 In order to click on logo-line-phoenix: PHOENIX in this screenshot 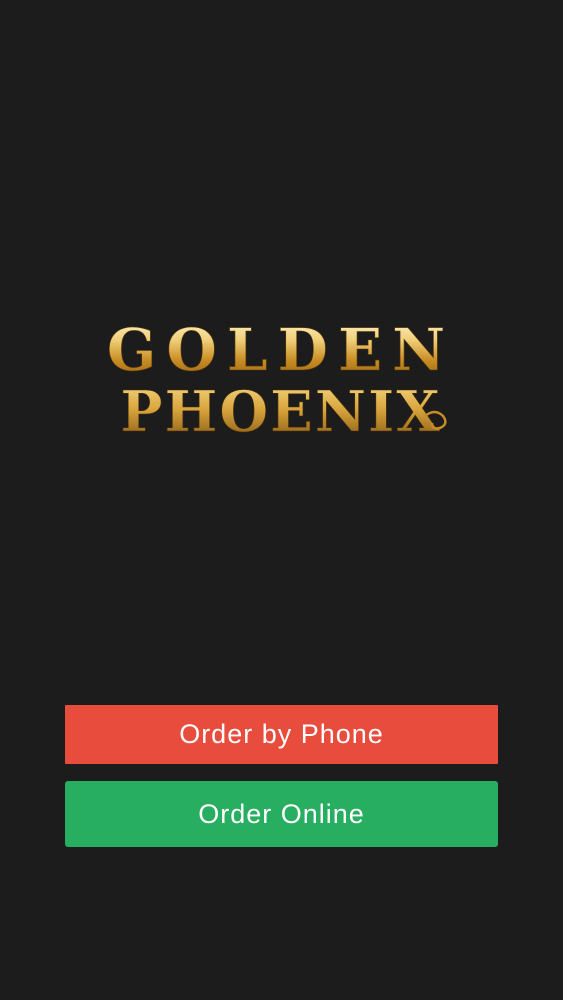, I will do `click(280, 412)`.